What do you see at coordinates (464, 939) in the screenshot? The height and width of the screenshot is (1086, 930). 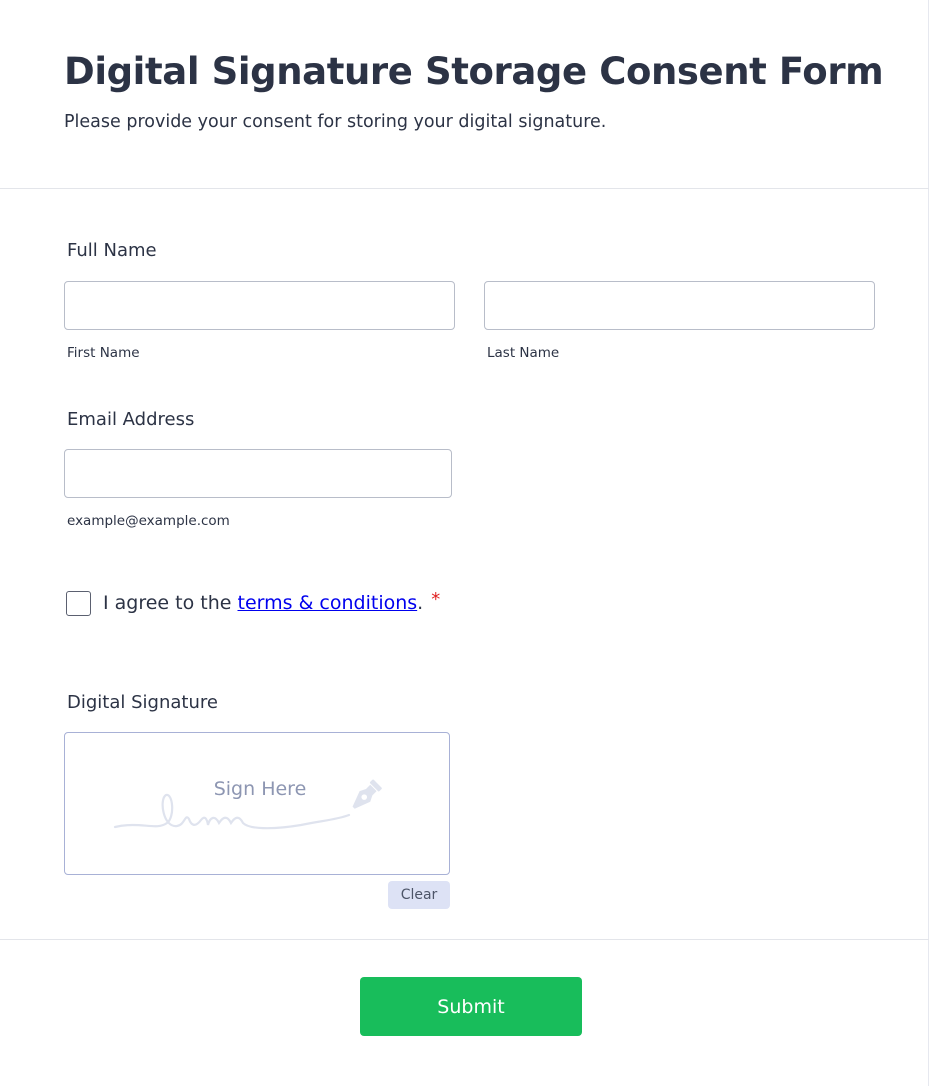 I see `footer-divider` at bounding box center [464, 939].